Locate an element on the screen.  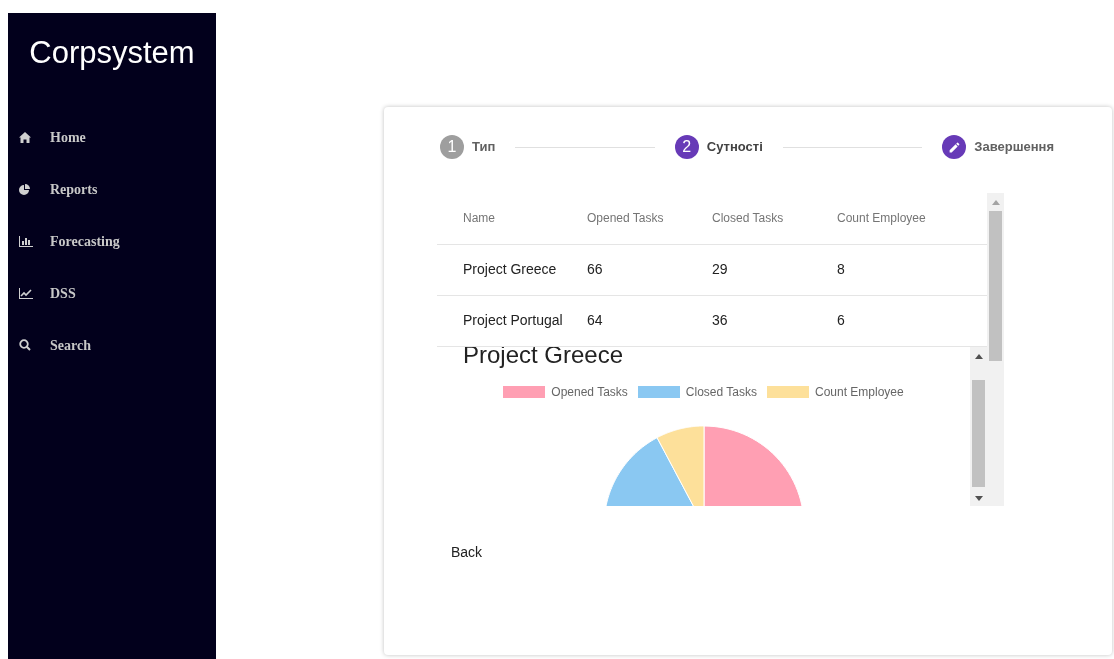
nav-item: DSS is located at coordinates (112, 293).